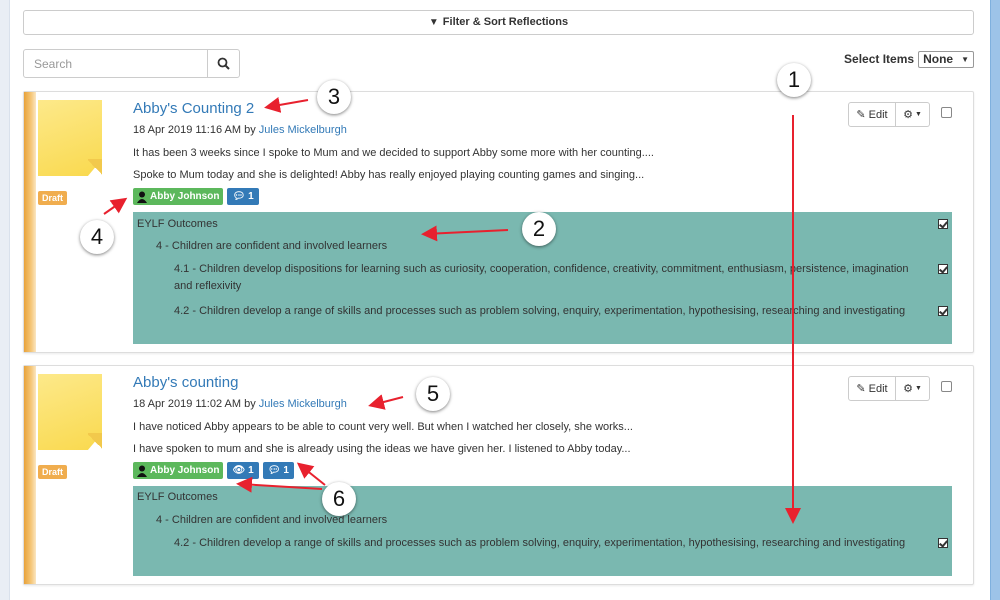 This screenshot has width=1000, height=600. Describe the element at coordinates (279, 484) in the screenshot. I see `annotation-arrow-6a` at that location.